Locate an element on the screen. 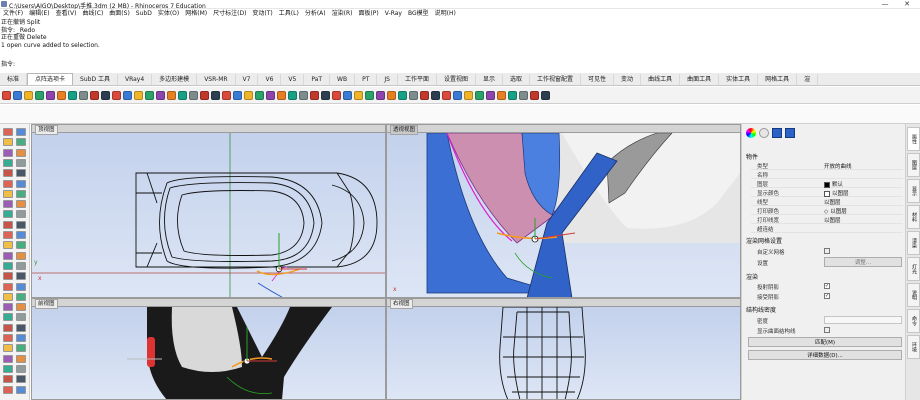 The width and height of the screenshot is (920, 400). show-isocurves-checkbox is located at coordinates (827, 330).